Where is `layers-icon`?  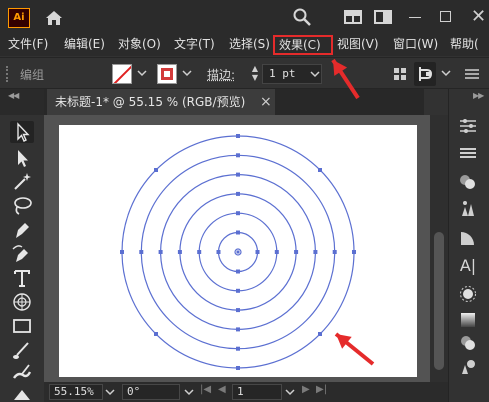
layers-icon is located at coordinates (468, 153).